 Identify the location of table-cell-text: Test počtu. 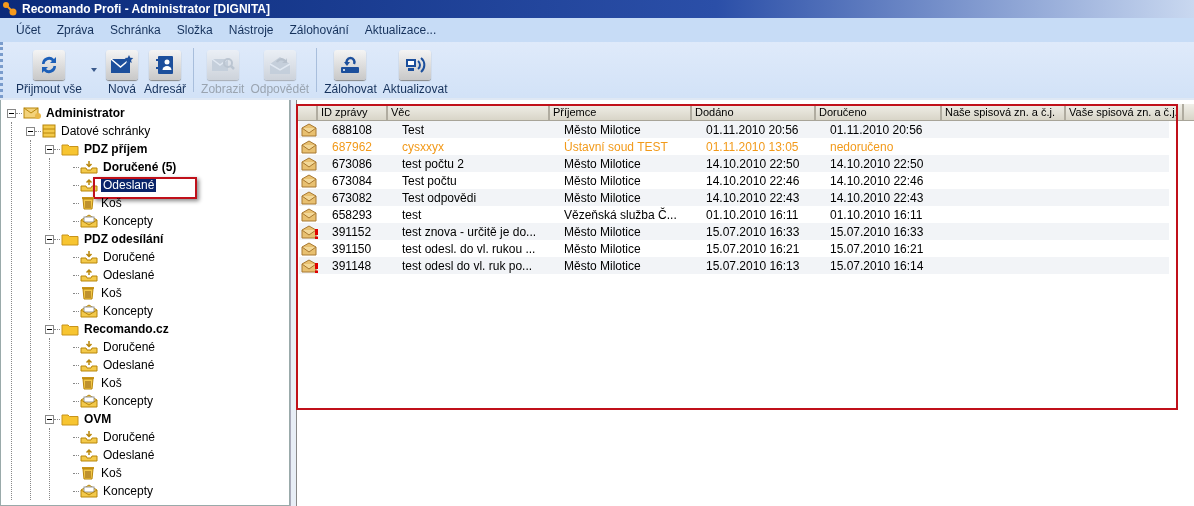
(429, 180).